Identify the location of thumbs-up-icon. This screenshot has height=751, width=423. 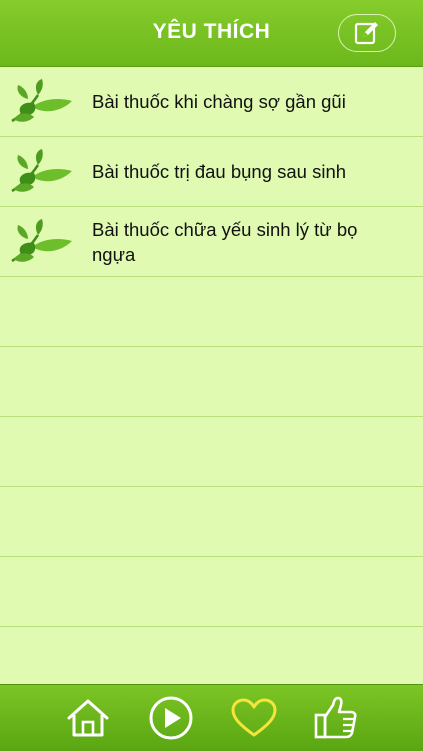
(335, 717).